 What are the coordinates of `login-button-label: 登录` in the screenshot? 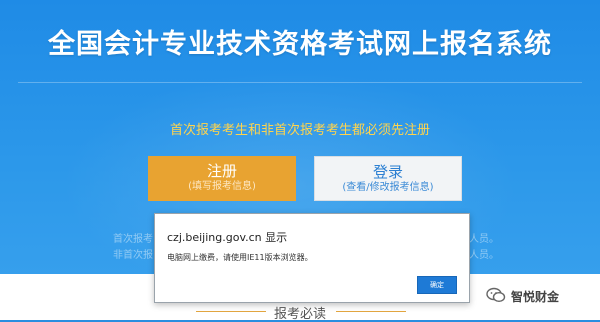 It's located at (387, 172).